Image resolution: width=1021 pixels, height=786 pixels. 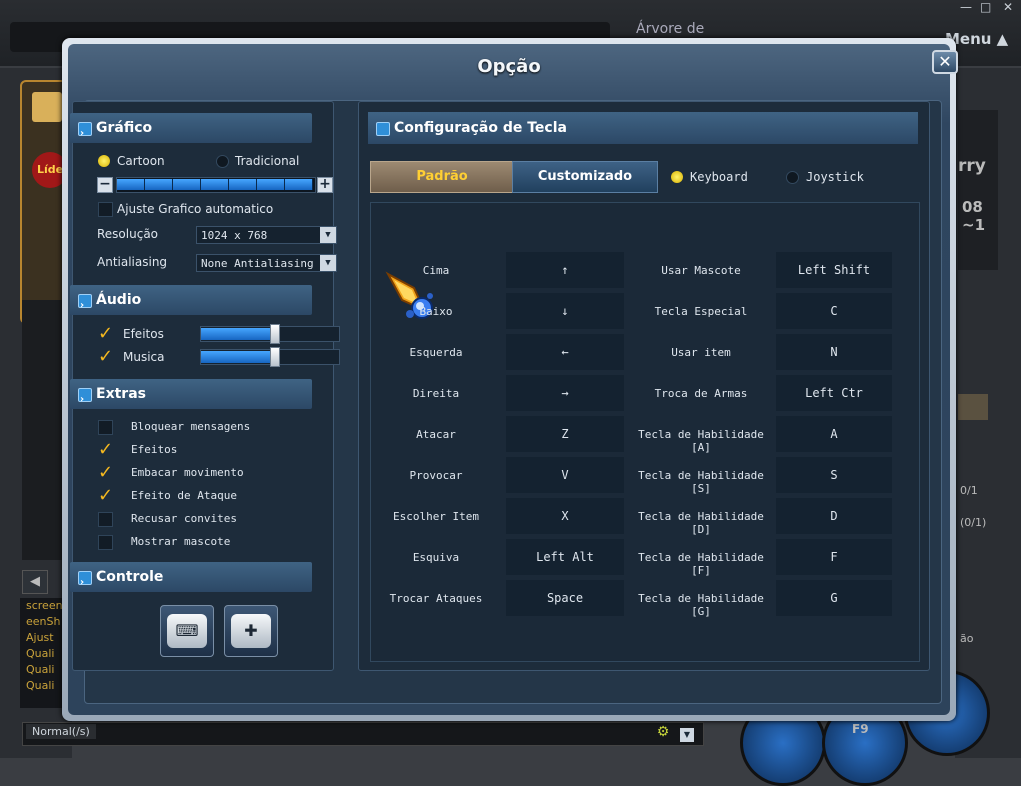 What do you see at coordinates (565, 598) in the screenshot?
I see `key-binding-button: Space` at bounding box center [565, 598].